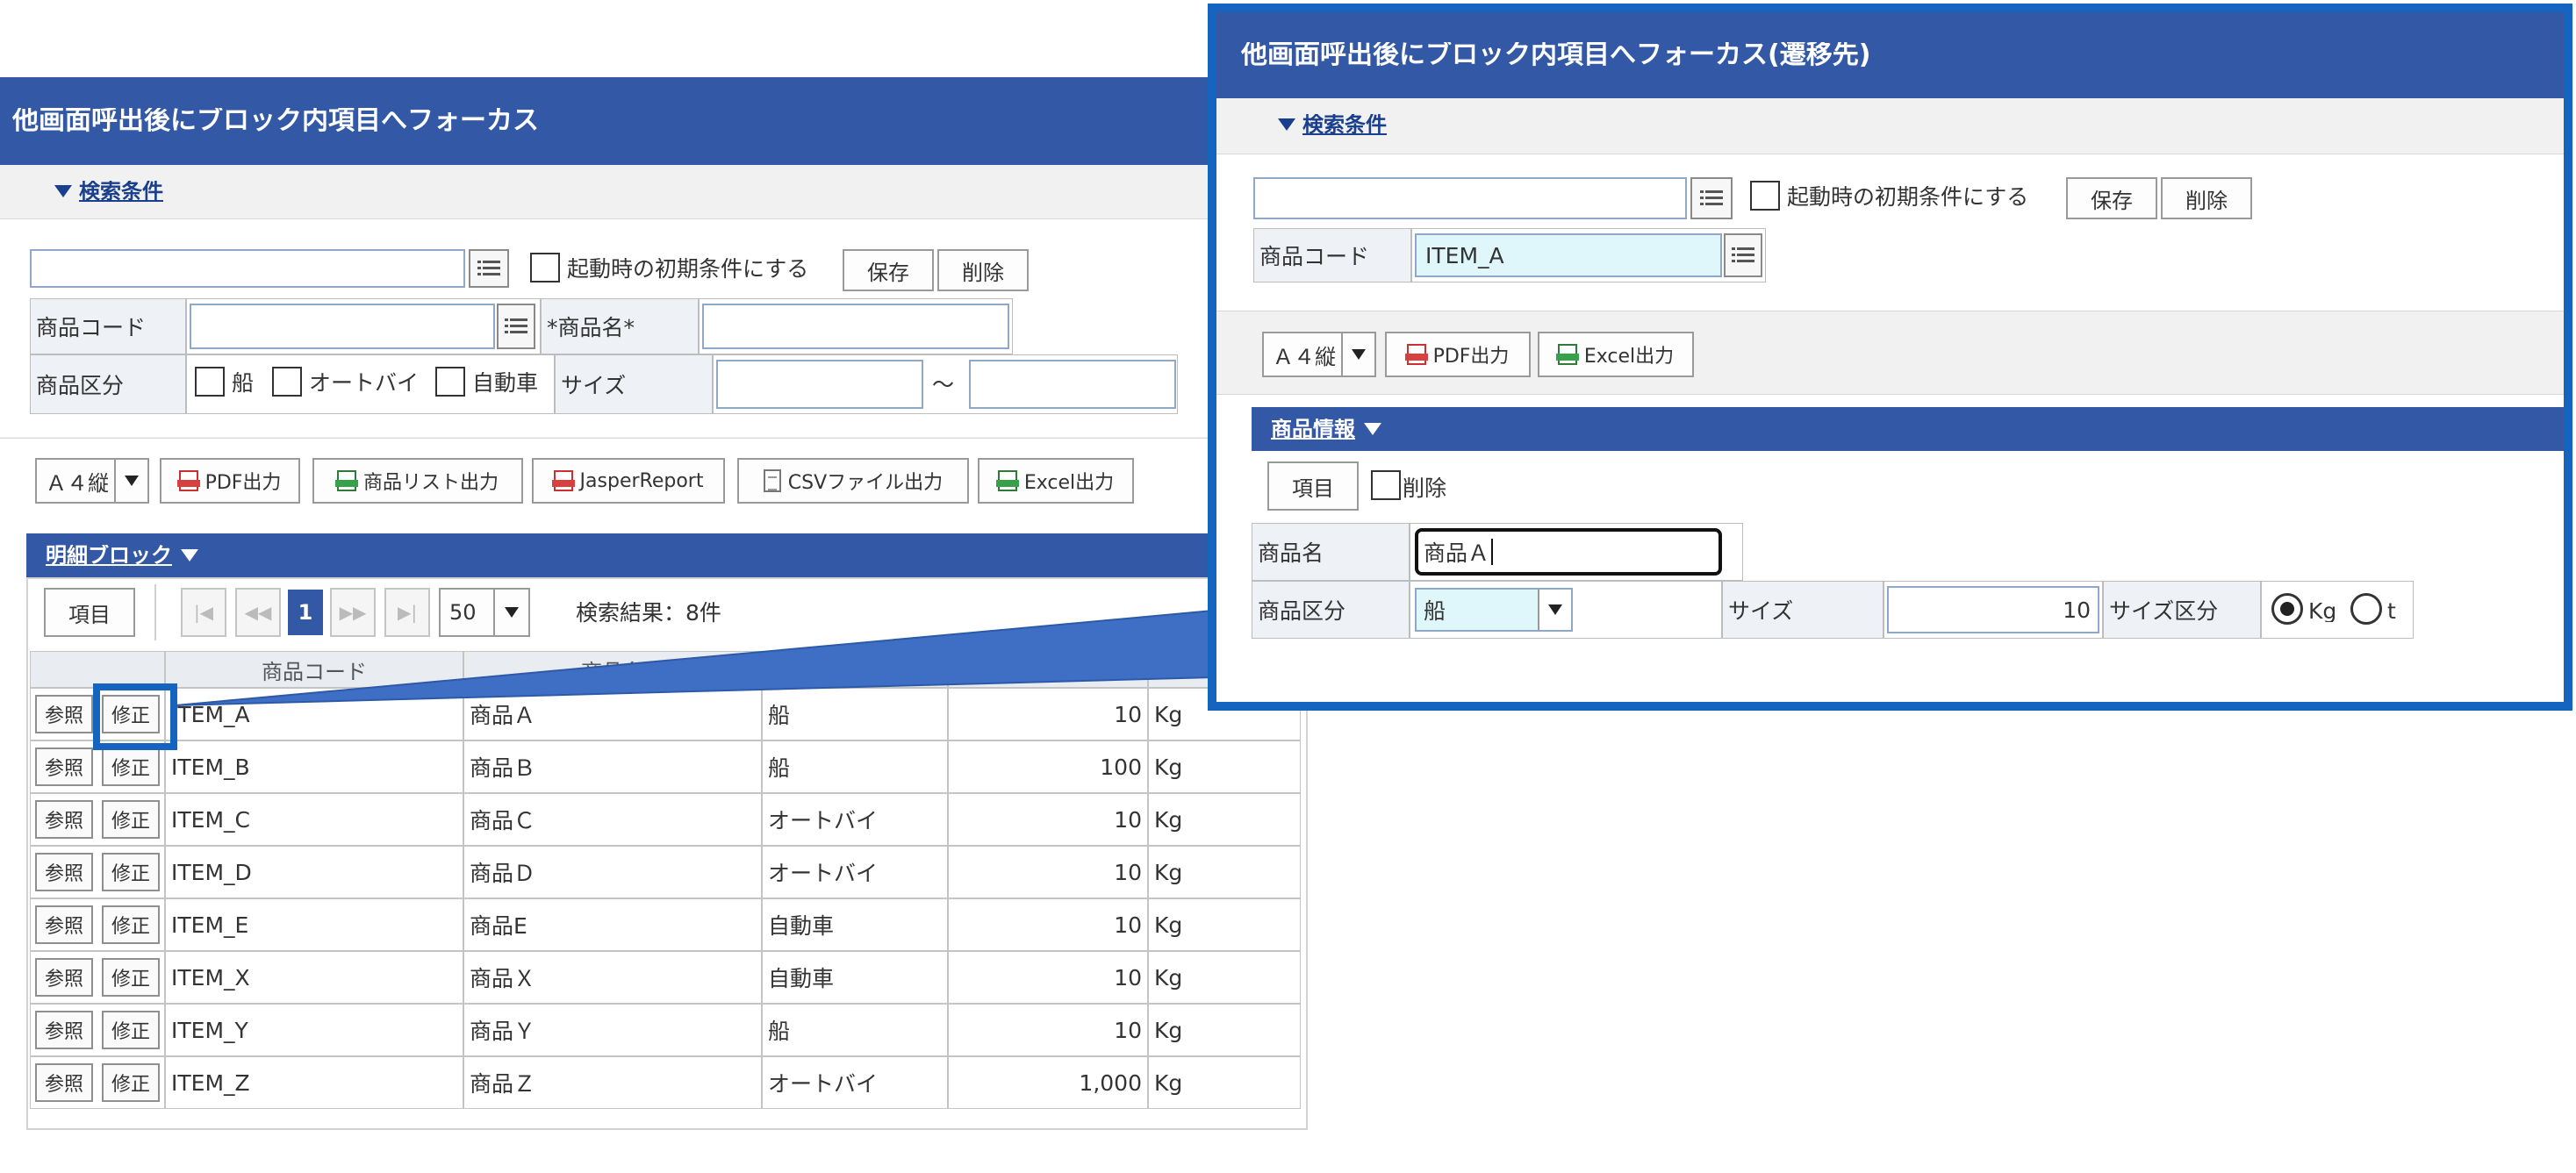  I want to click on right-pdf-label: PDF出力, so click(1471, 357).